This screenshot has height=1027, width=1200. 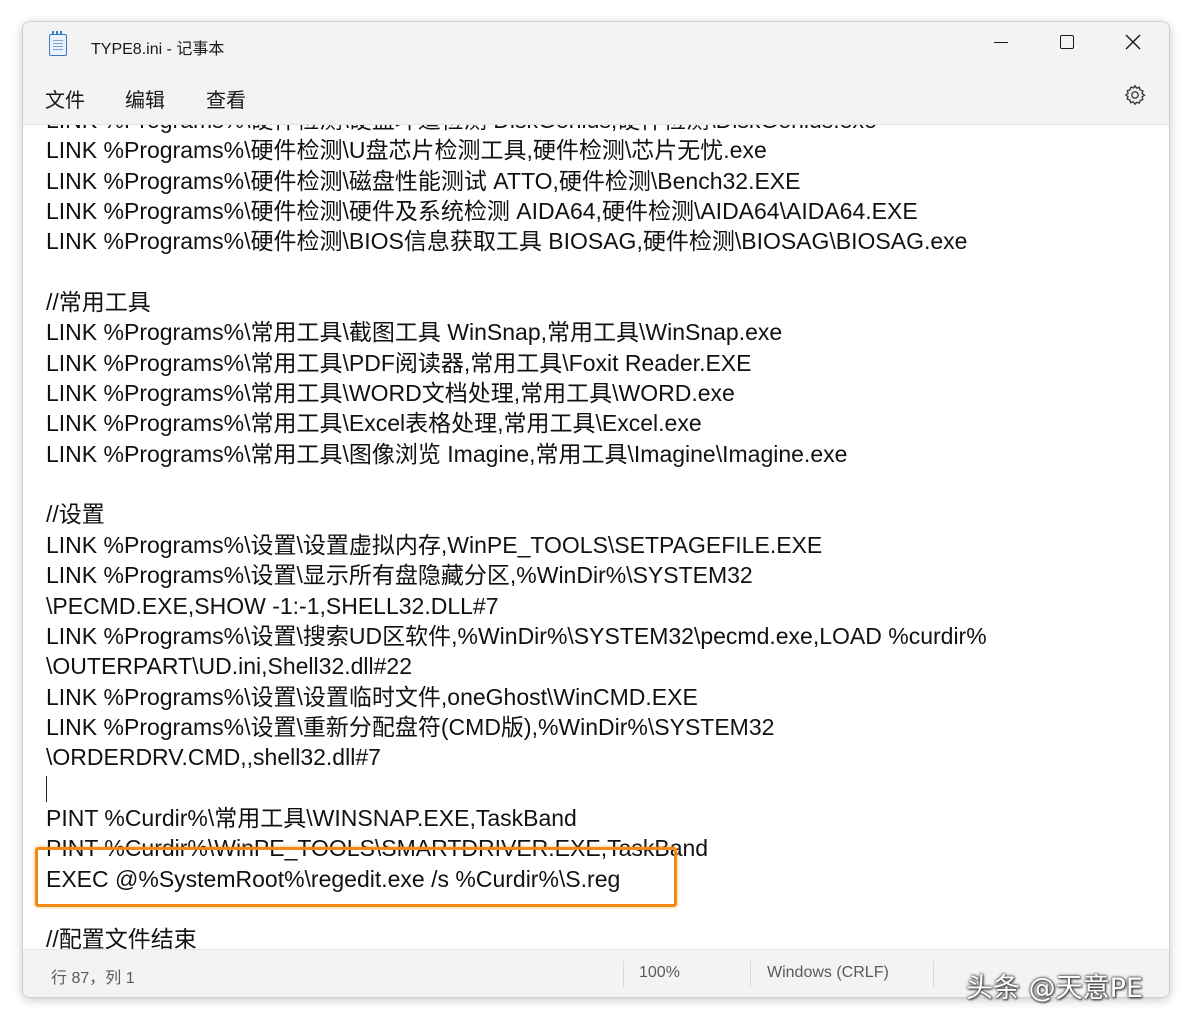 What do you see at coordinates (98, 302) in the screenshot?
I see `editor-line: //常用工具` at bounding box center [98, 302].